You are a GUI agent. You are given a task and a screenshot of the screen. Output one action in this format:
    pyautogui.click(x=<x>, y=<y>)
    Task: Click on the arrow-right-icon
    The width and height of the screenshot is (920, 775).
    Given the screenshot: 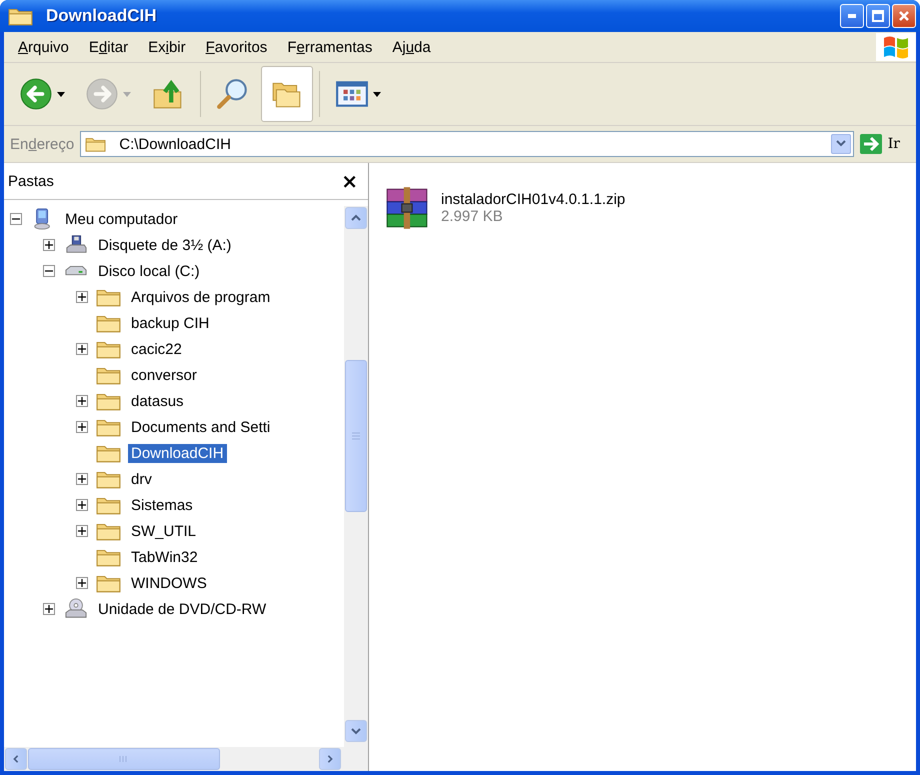 What is the action you would take?
    pyautogui.click(x=871, y=144)
    